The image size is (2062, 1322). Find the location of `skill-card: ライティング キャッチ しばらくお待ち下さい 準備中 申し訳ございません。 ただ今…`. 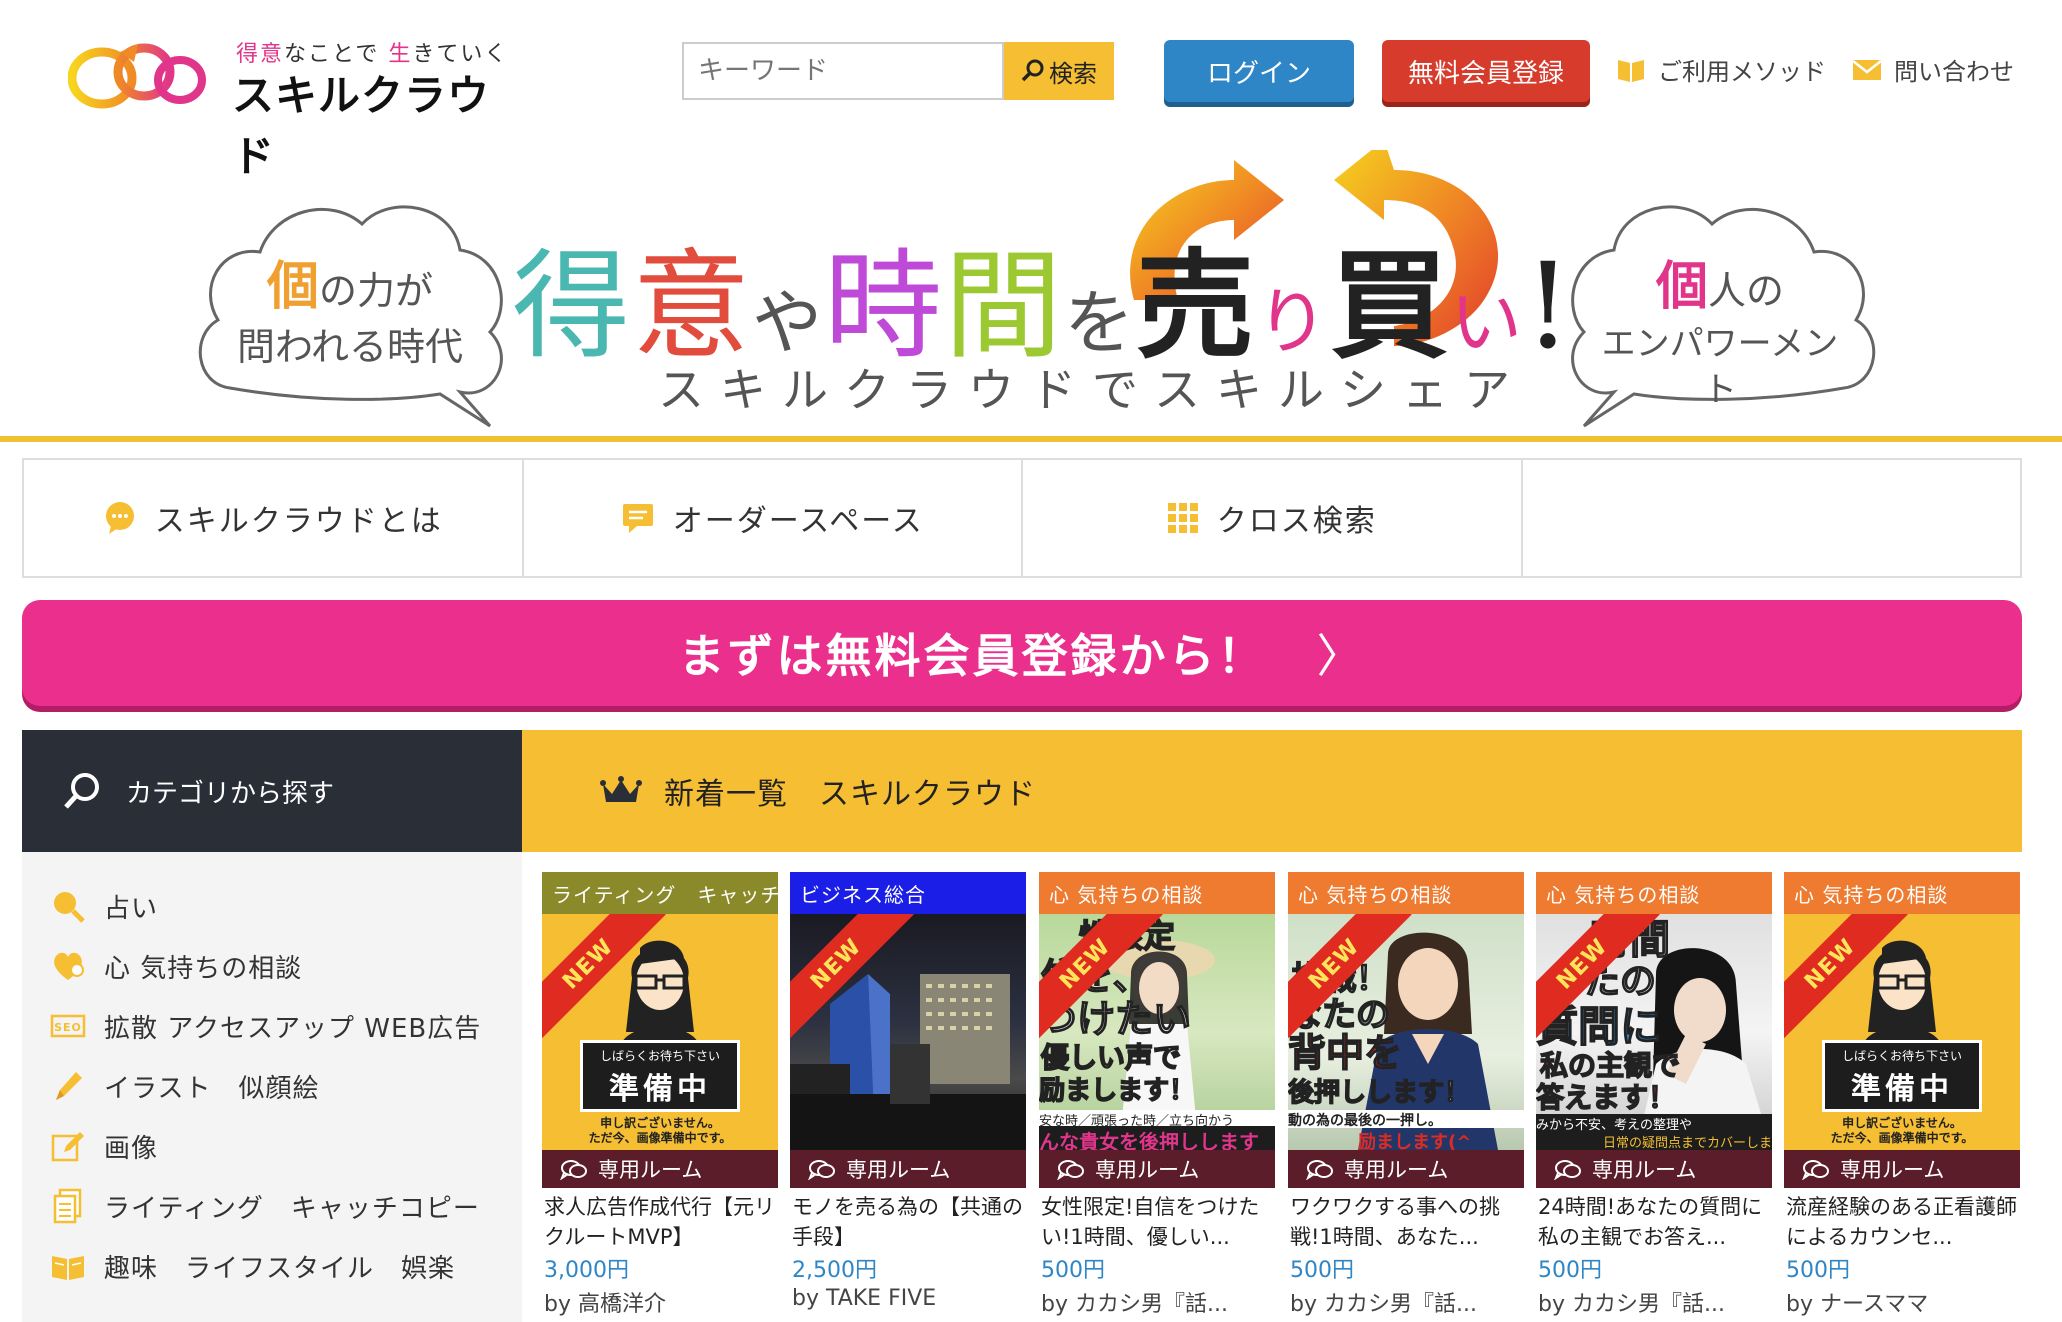

skill-card: ライティング キャッチ しばらくお待ち下さい 準備中 申し訳ございません。 ただ今… is located at coordinates (660, 1097).